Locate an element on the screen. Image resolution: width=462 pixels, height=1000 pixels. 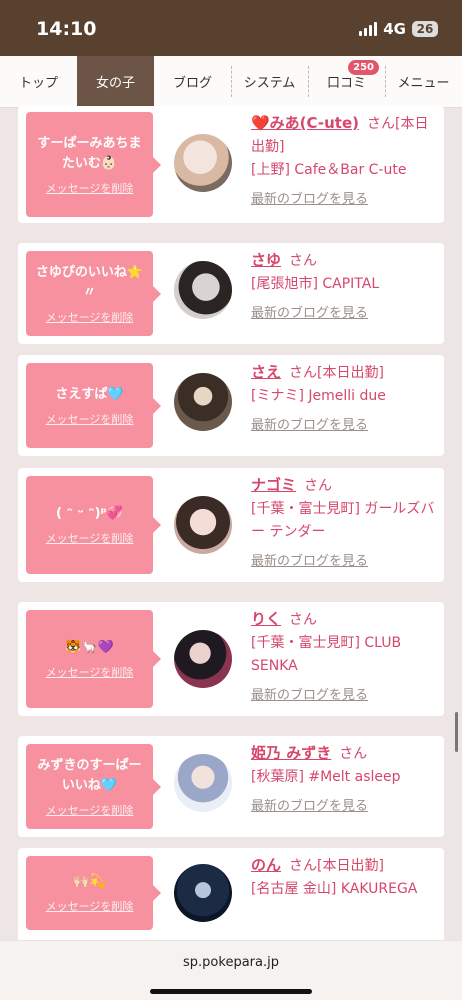
battery-icon: 26 is located at coordinates (425, 29).